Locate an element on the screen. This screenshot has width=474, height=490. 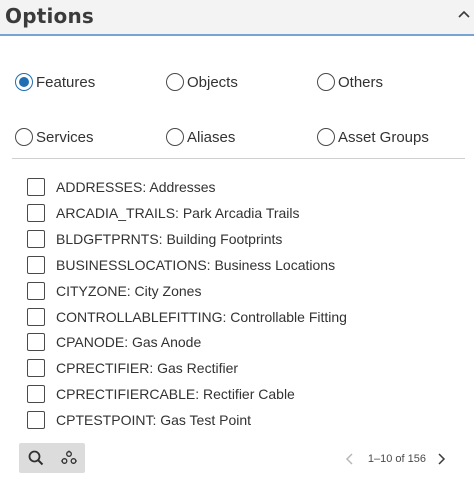
collapse-button is located at coordinates (464, 14).